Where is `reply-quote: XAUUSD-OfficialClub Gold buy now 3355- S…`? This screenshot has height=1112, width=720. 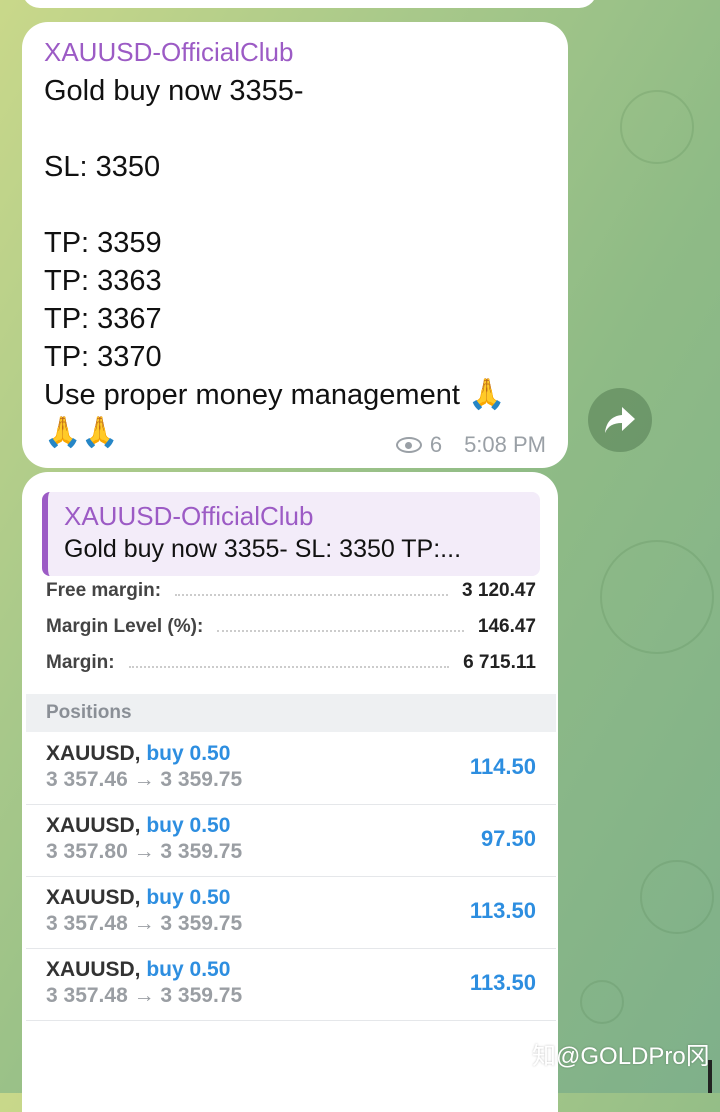
reply-quote: XAUUSD-OfficialClub Gold buy now 3355- S… is located at coordinates (291, 534).